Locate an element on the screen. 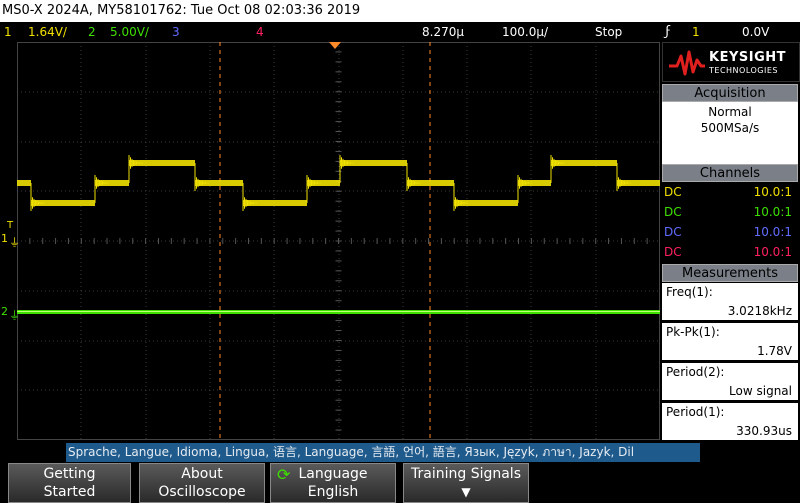  channels-header: Channels is located at coordinates (730, 173).